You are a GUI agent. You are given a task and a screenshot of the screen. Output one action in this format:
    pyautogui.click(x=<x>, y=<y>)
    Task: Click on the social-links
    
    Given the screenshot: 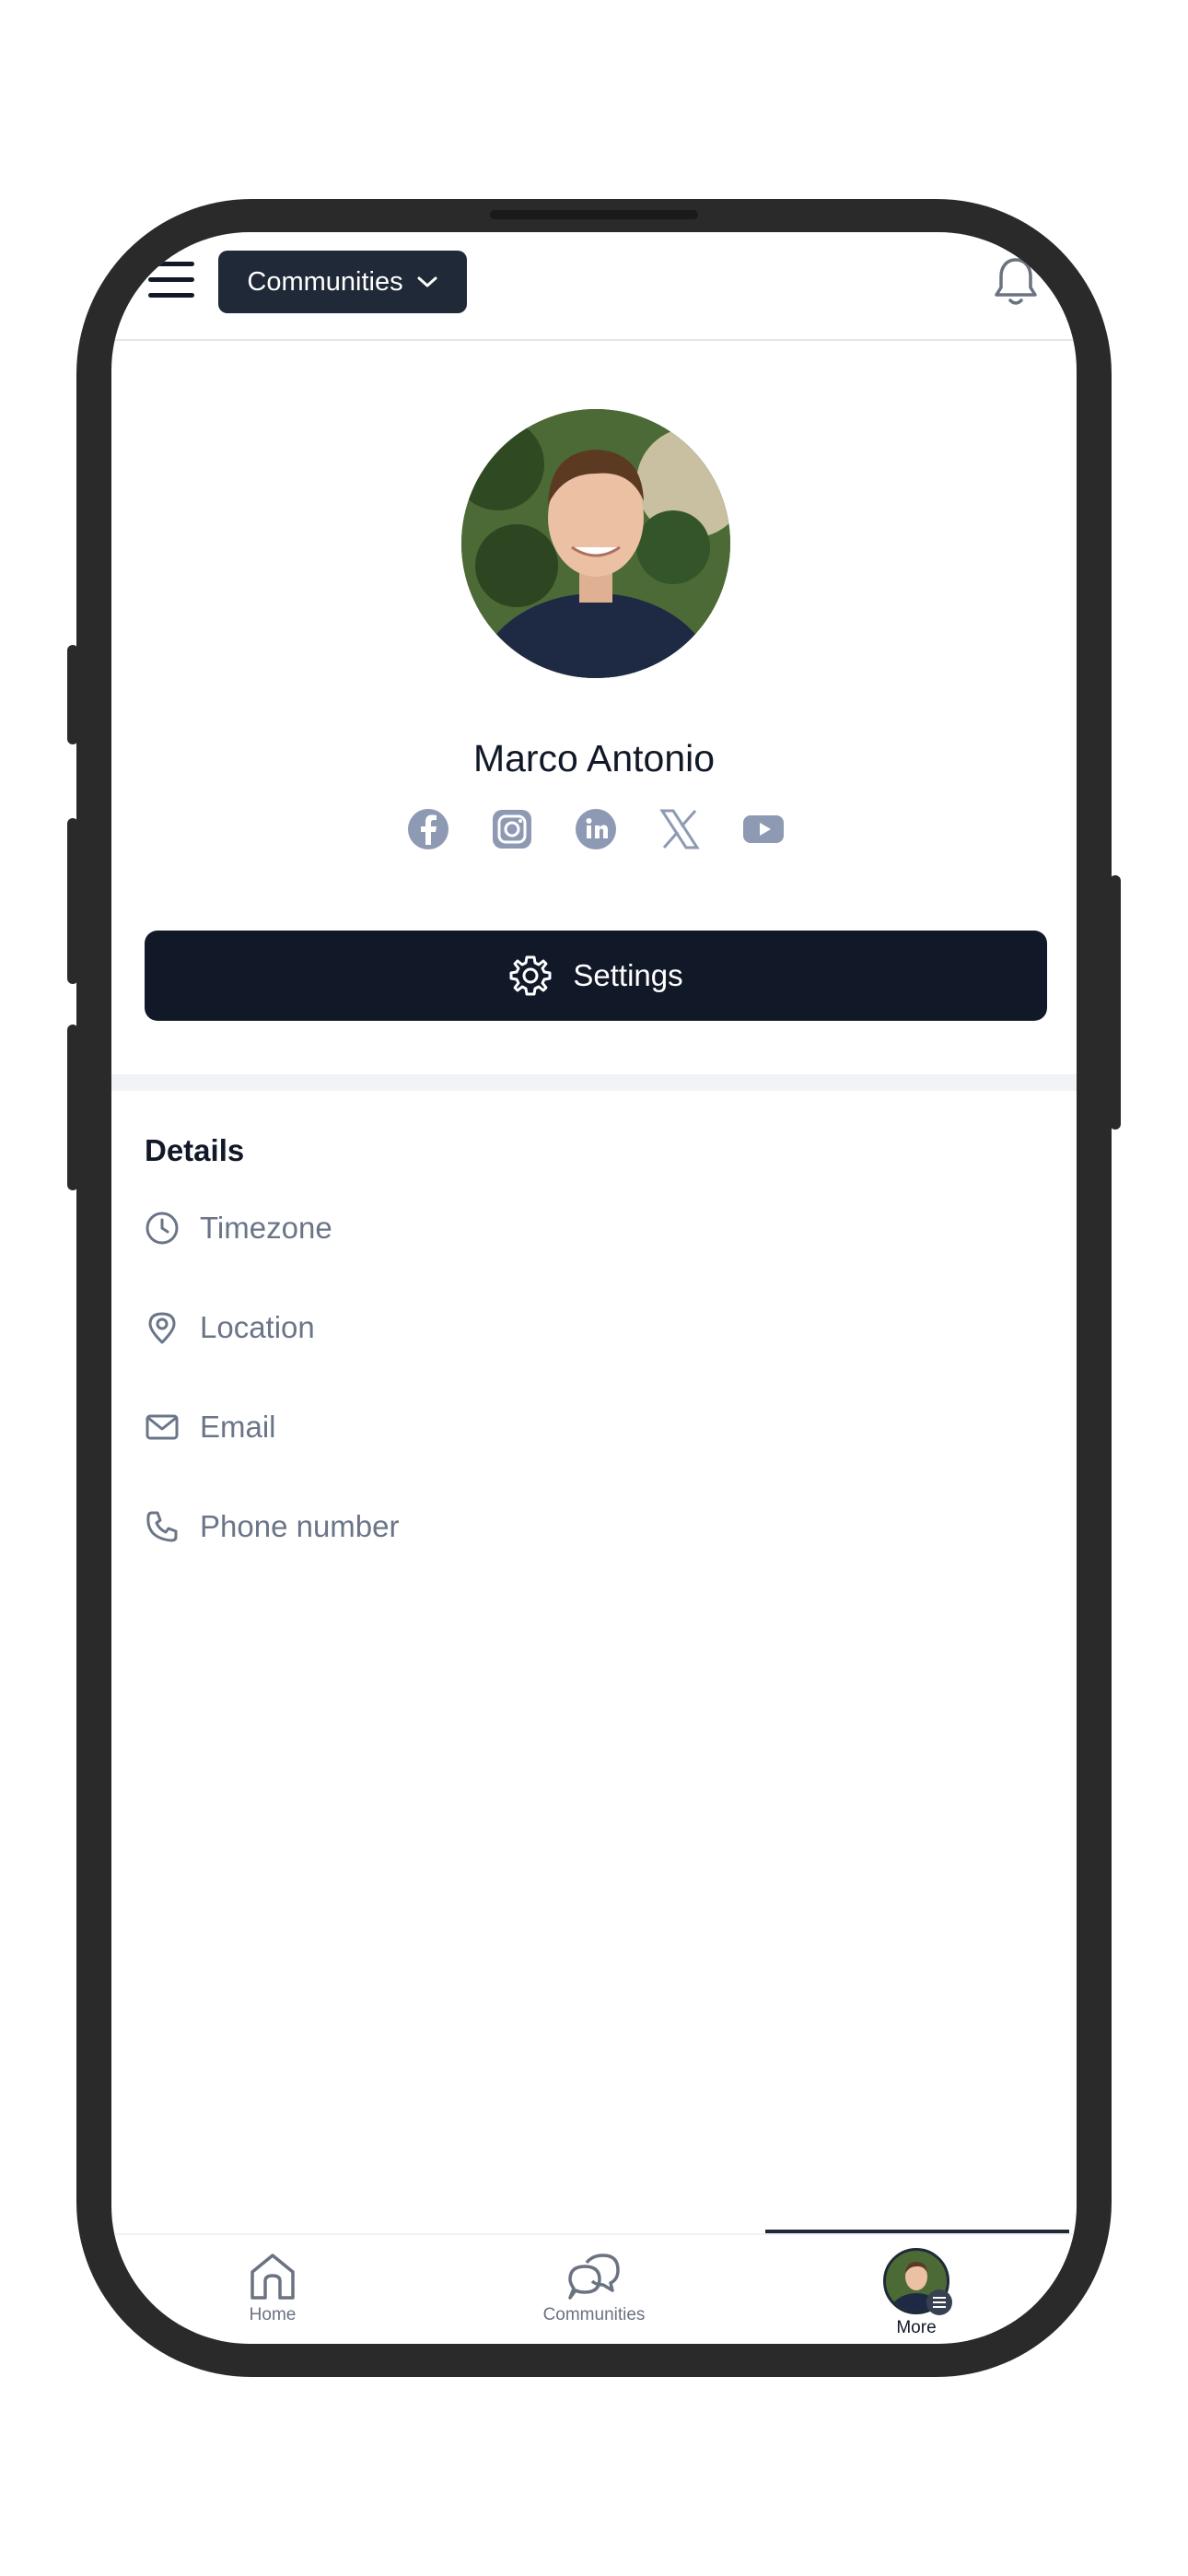 What is the action you would take?
    pyautogui.click(x=596, y=833)
    